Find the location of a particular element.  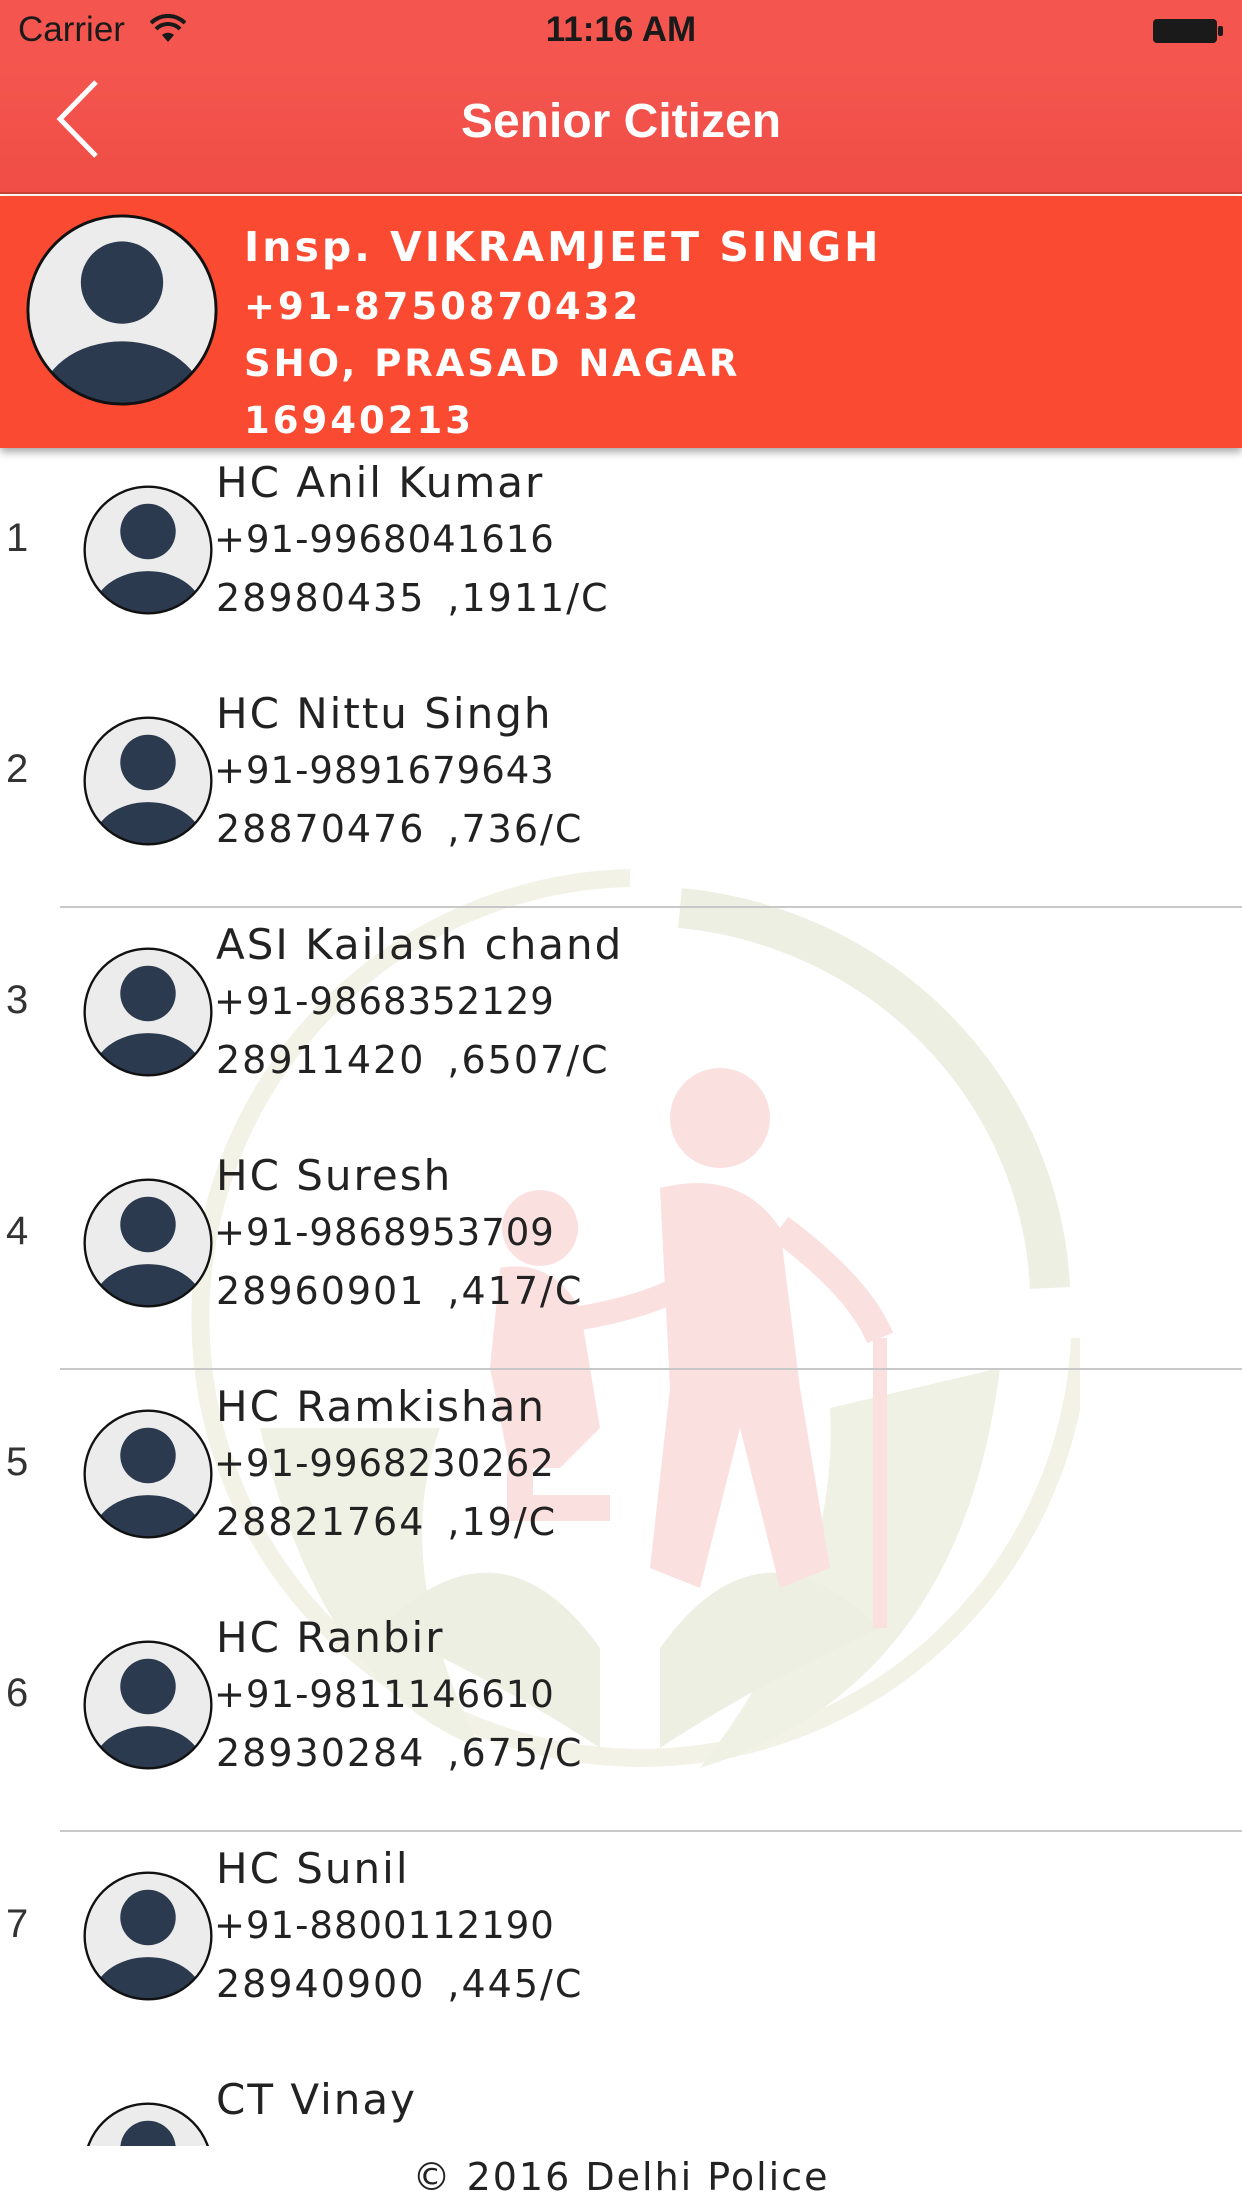

contact-number: 28980435 is located at coordinates (321, 598).